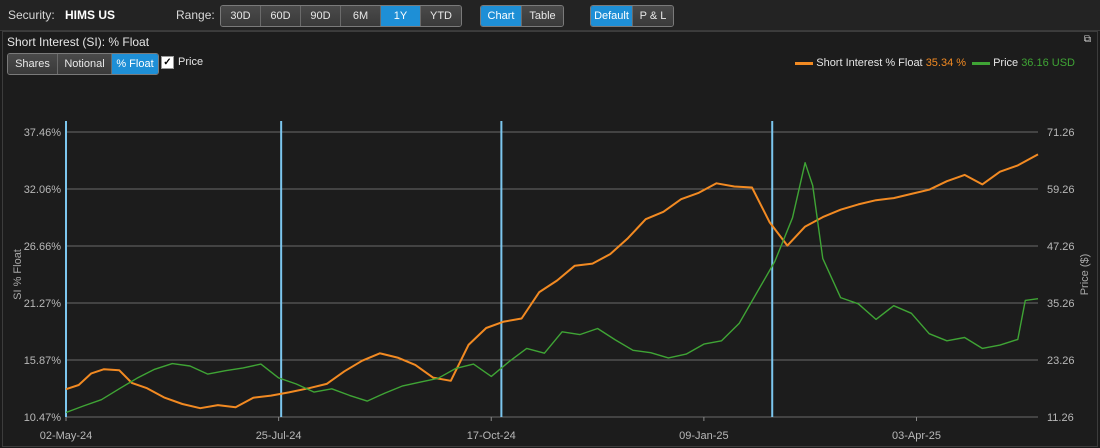 The width and height of the screenshot is (1100, 448). Describe the element at coordinates (43, 304) in the screenshot. I see `y-left-tick-label: 21.27%` at that location.